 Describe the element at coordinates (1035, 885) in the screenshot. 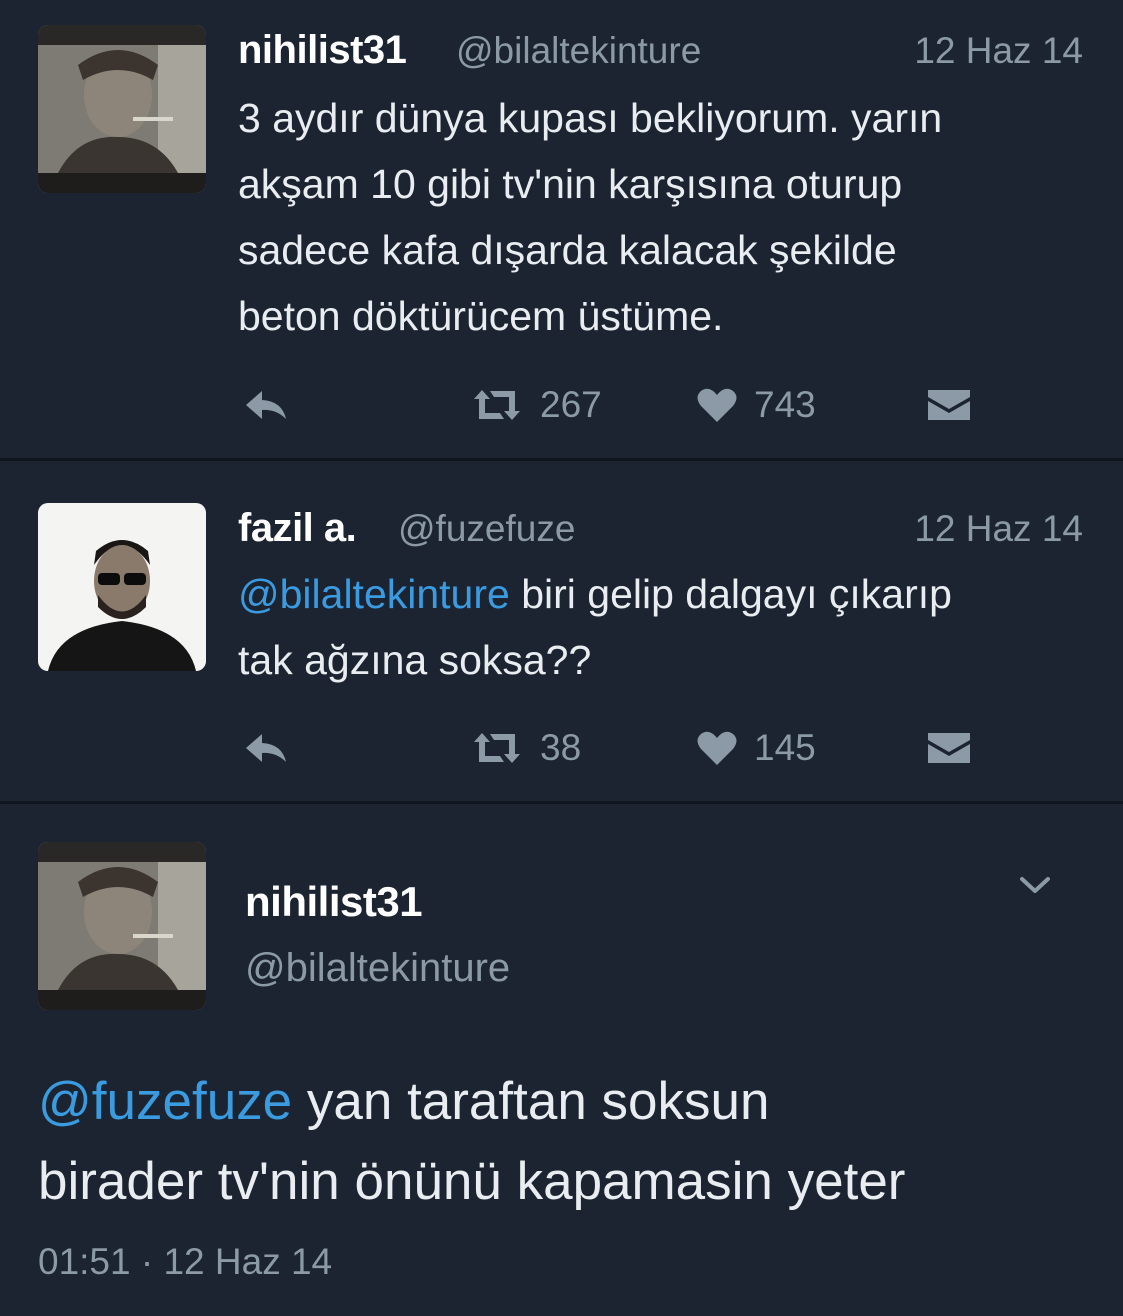

I see `chevron-down-icon` at that location.